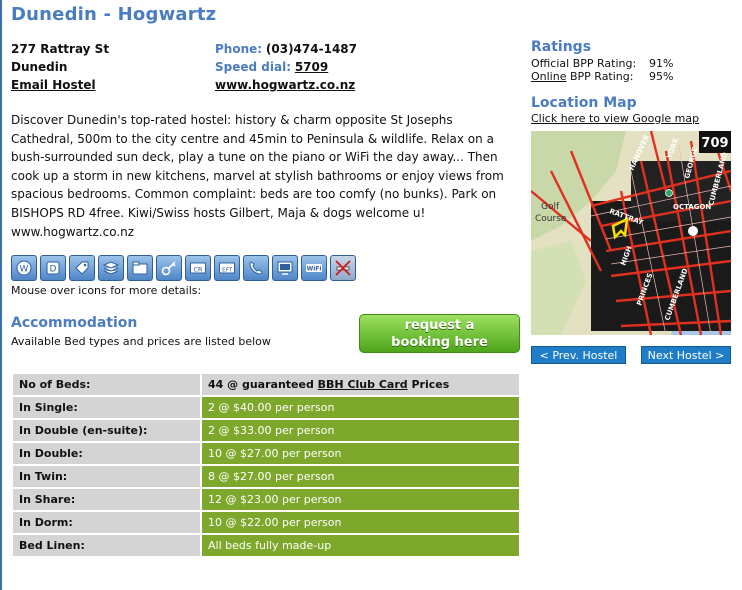  I want to click on request-booking-button: request a booking here, so click(439, 333).